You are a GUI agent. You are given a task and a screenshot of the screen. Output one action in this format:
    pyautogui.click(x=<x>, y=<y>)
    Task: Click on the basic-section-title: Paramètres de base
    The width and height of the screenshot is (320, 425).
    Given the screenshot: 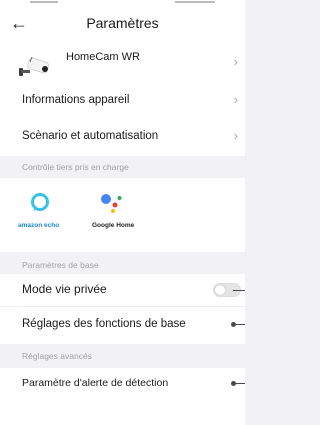 What is the action you would take?
    pyautogui.click(x=60, y=265)
    